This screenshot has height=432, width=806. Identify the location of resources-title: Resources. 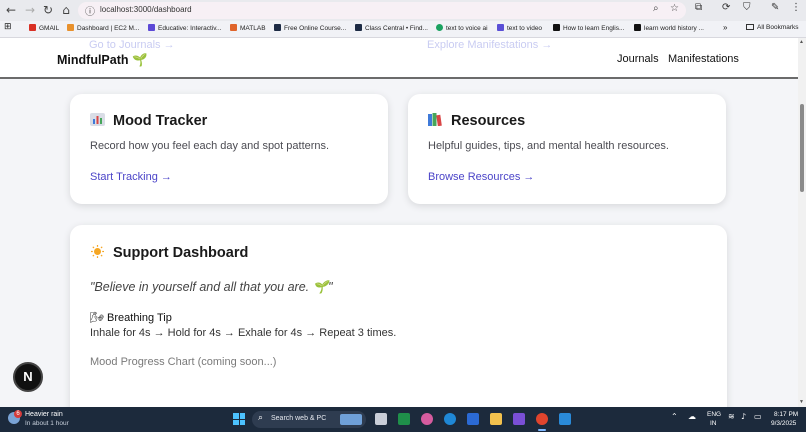
(476, 121).